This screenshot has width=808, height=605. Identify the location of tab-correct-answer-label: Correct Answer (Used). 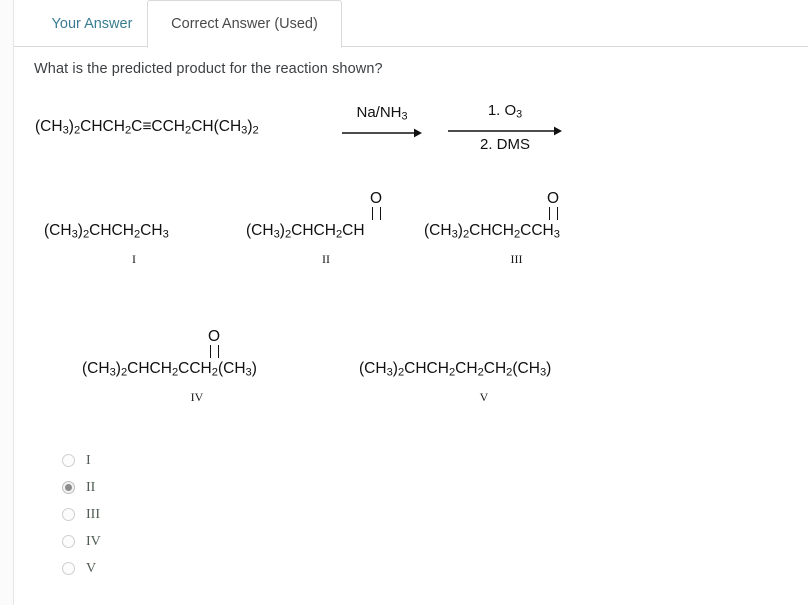
(244, 24).